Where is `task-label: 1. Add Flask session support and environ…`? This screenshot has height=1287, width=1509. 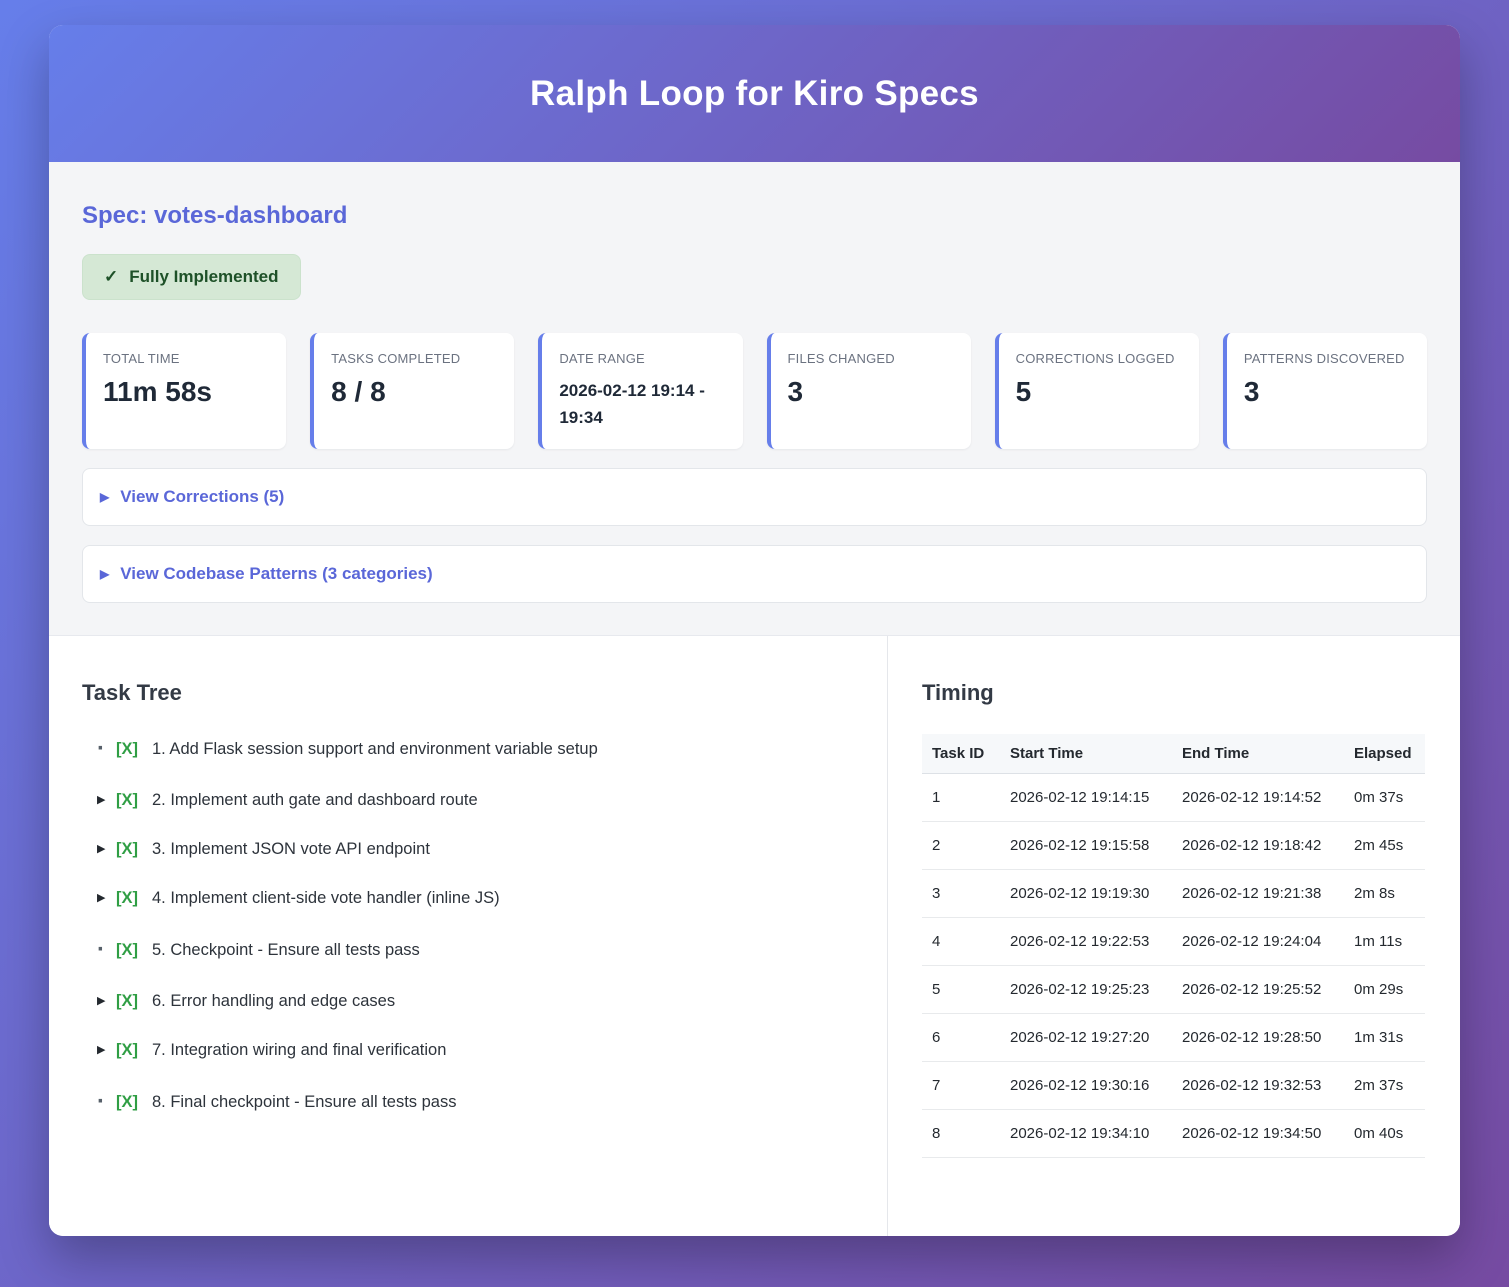
task-label: 1. Add Flask session support and environ… is located at coordinates (375, 748).